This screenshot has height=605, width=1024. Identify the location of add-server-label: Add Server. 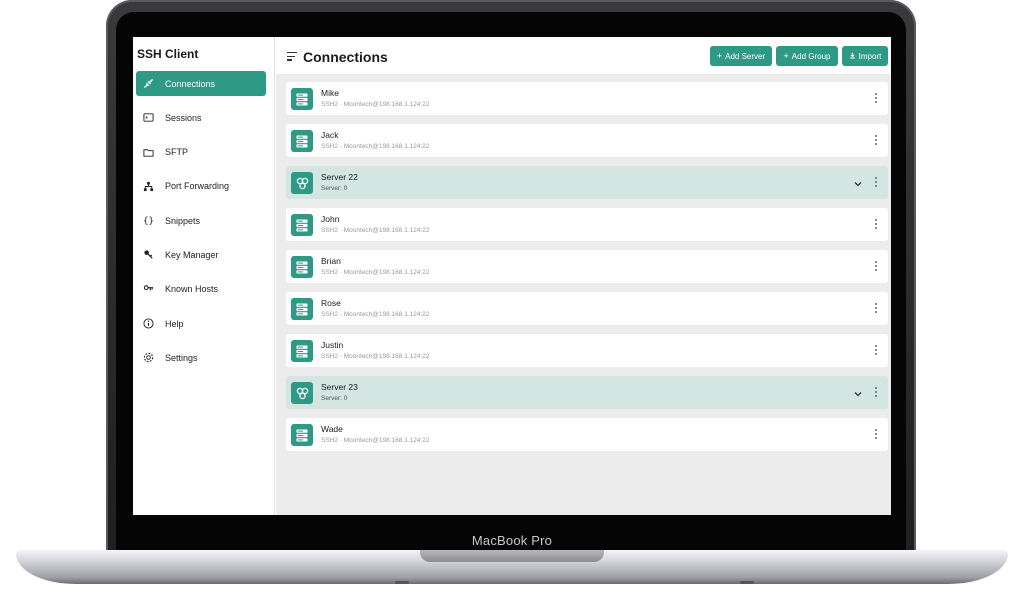
(745, 56).